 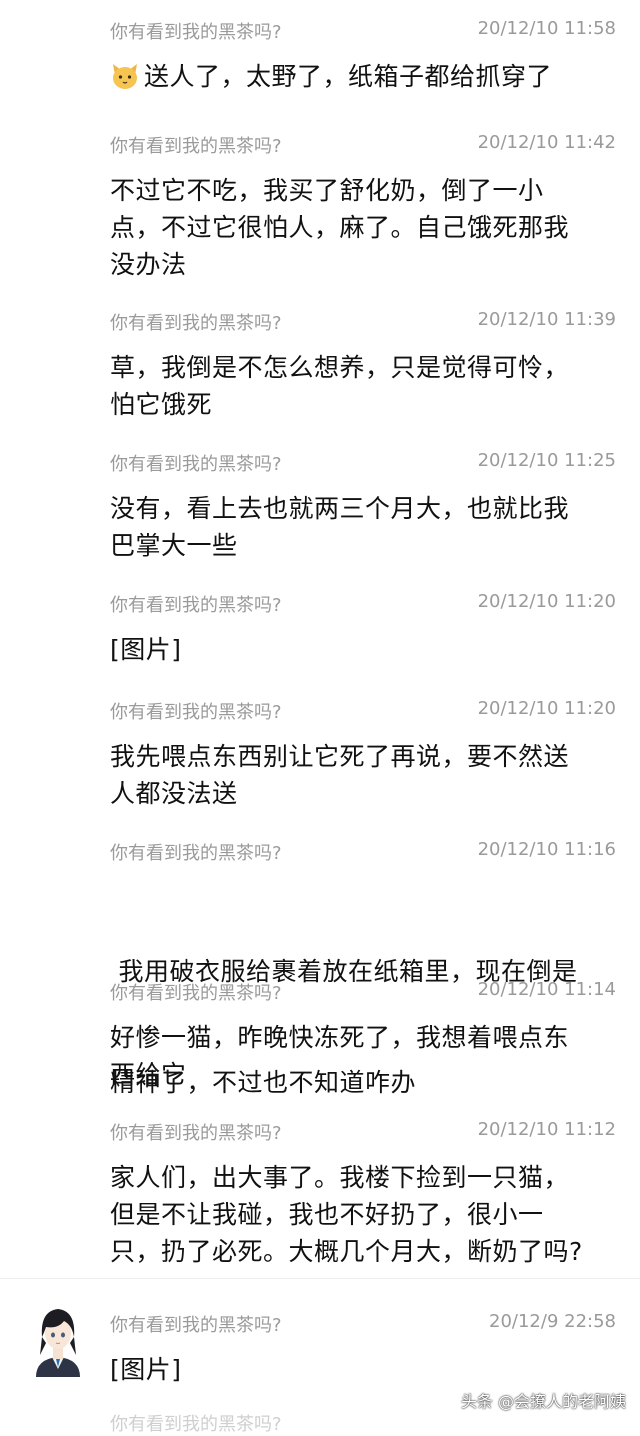 What do you see at coordinates (546, 319) in the screenshot?
I see `message-timestamp: 20/12/10 11:39` at bounding box center [546, 319].